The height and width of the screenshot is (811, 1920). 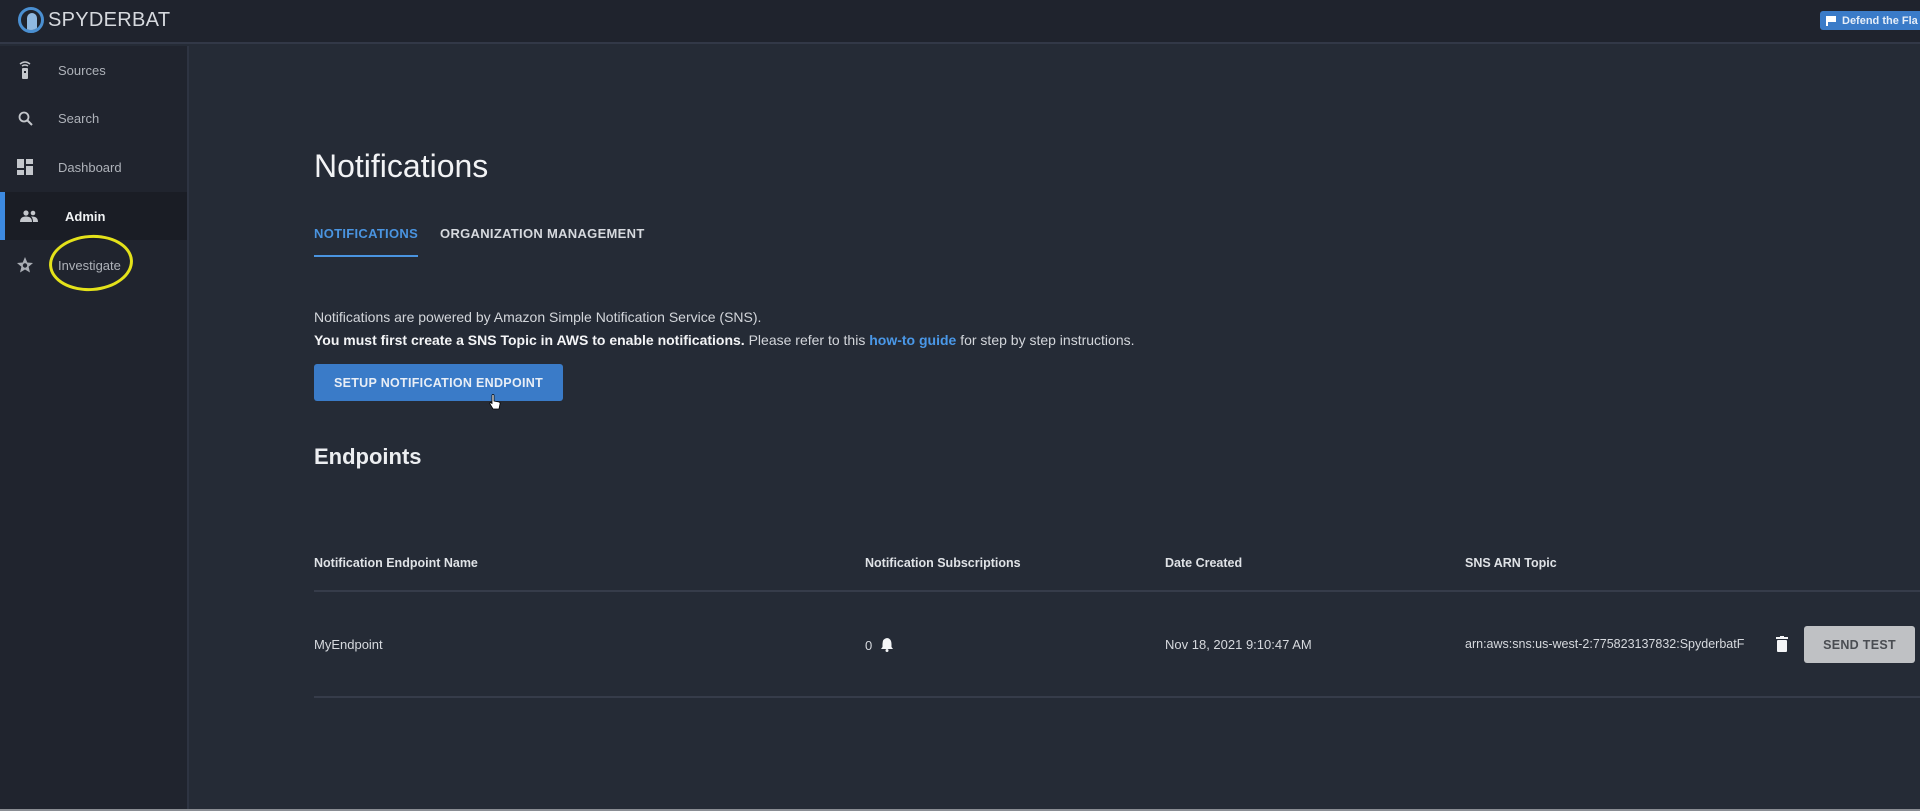 What do you see at coordinates (438, 382) in the screenshot?
I see `setup-notification-endpoint-button: SETUP NOTIFICATION ENDPOINT` at bounding box center [438, 382].